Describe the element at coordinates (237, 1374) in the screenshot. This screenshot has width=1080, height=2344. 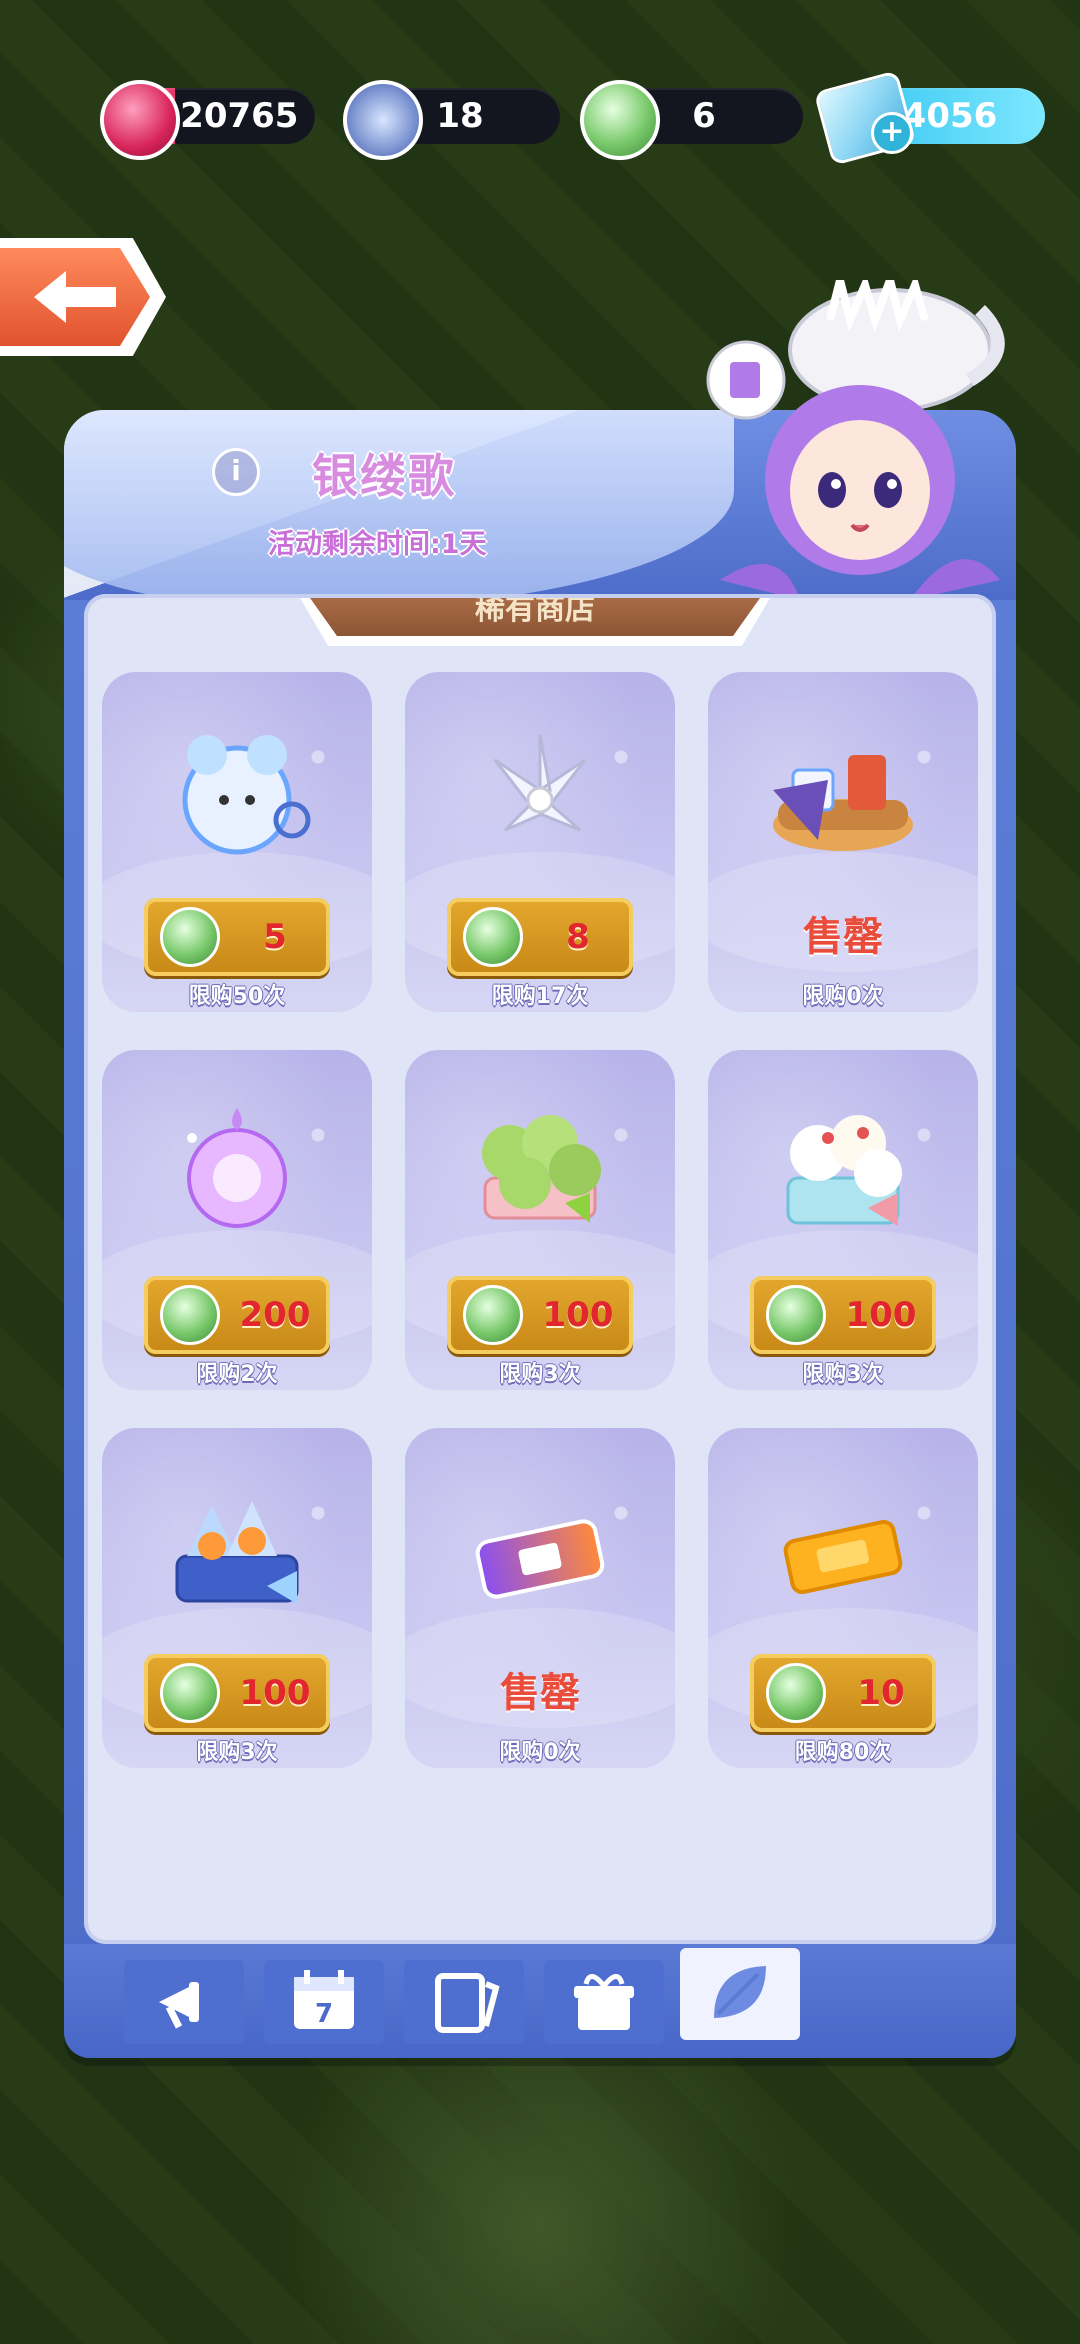
I see `purchase-limit: 限购2次` at that location.